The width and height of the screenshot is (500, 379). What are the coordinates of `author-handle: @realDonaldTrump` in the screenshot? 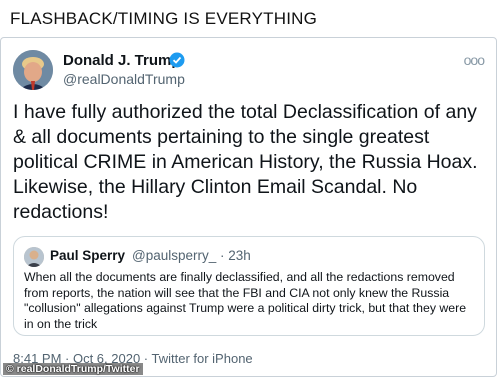 It's located at (124, 79).